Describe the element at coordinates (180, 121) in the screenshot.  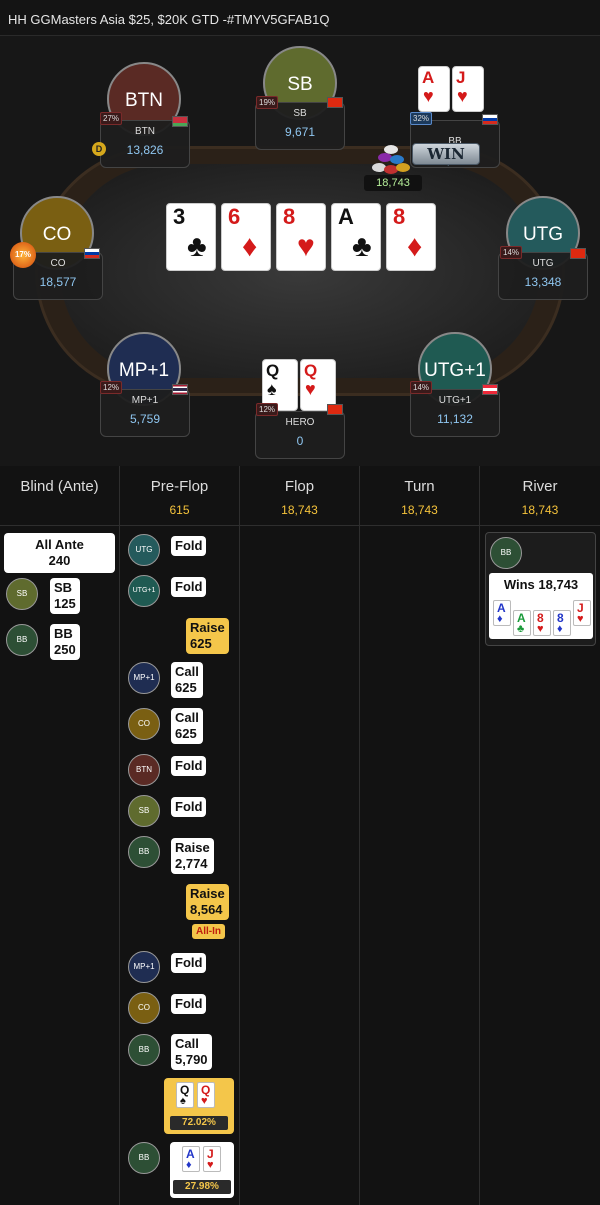
I see `btn-flag-icon` at that location.